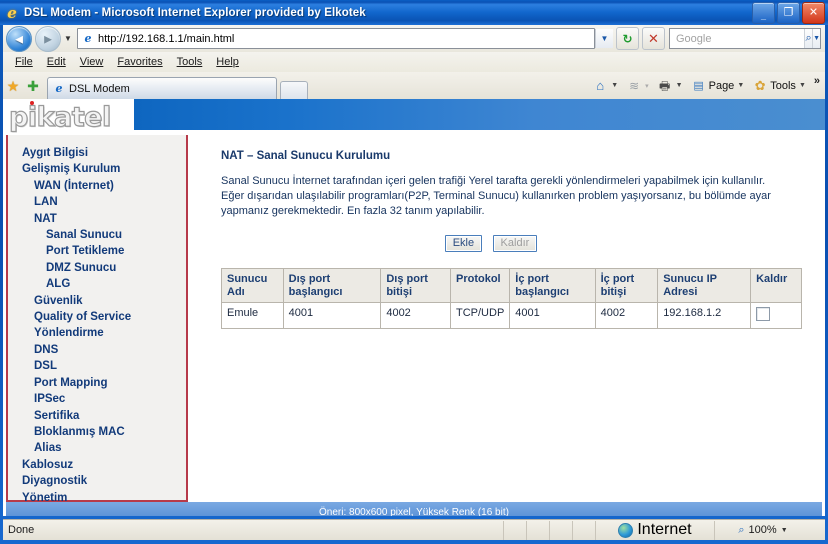  I want to click on sidebar-item-gelismis-kurulum: Gelişmiş Kurulum, so click(97, 169).